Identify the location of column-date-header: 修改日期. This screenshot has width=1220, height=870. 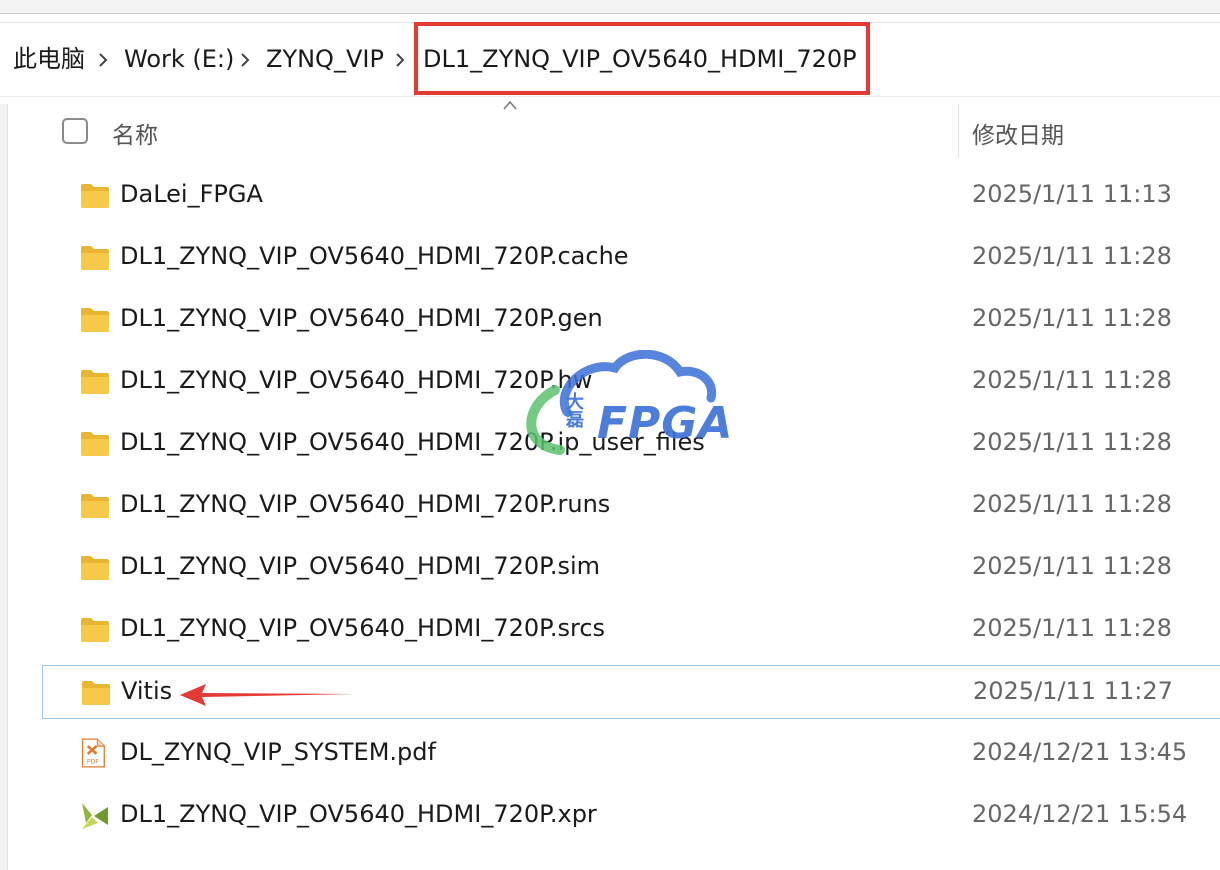
(1018, 133).